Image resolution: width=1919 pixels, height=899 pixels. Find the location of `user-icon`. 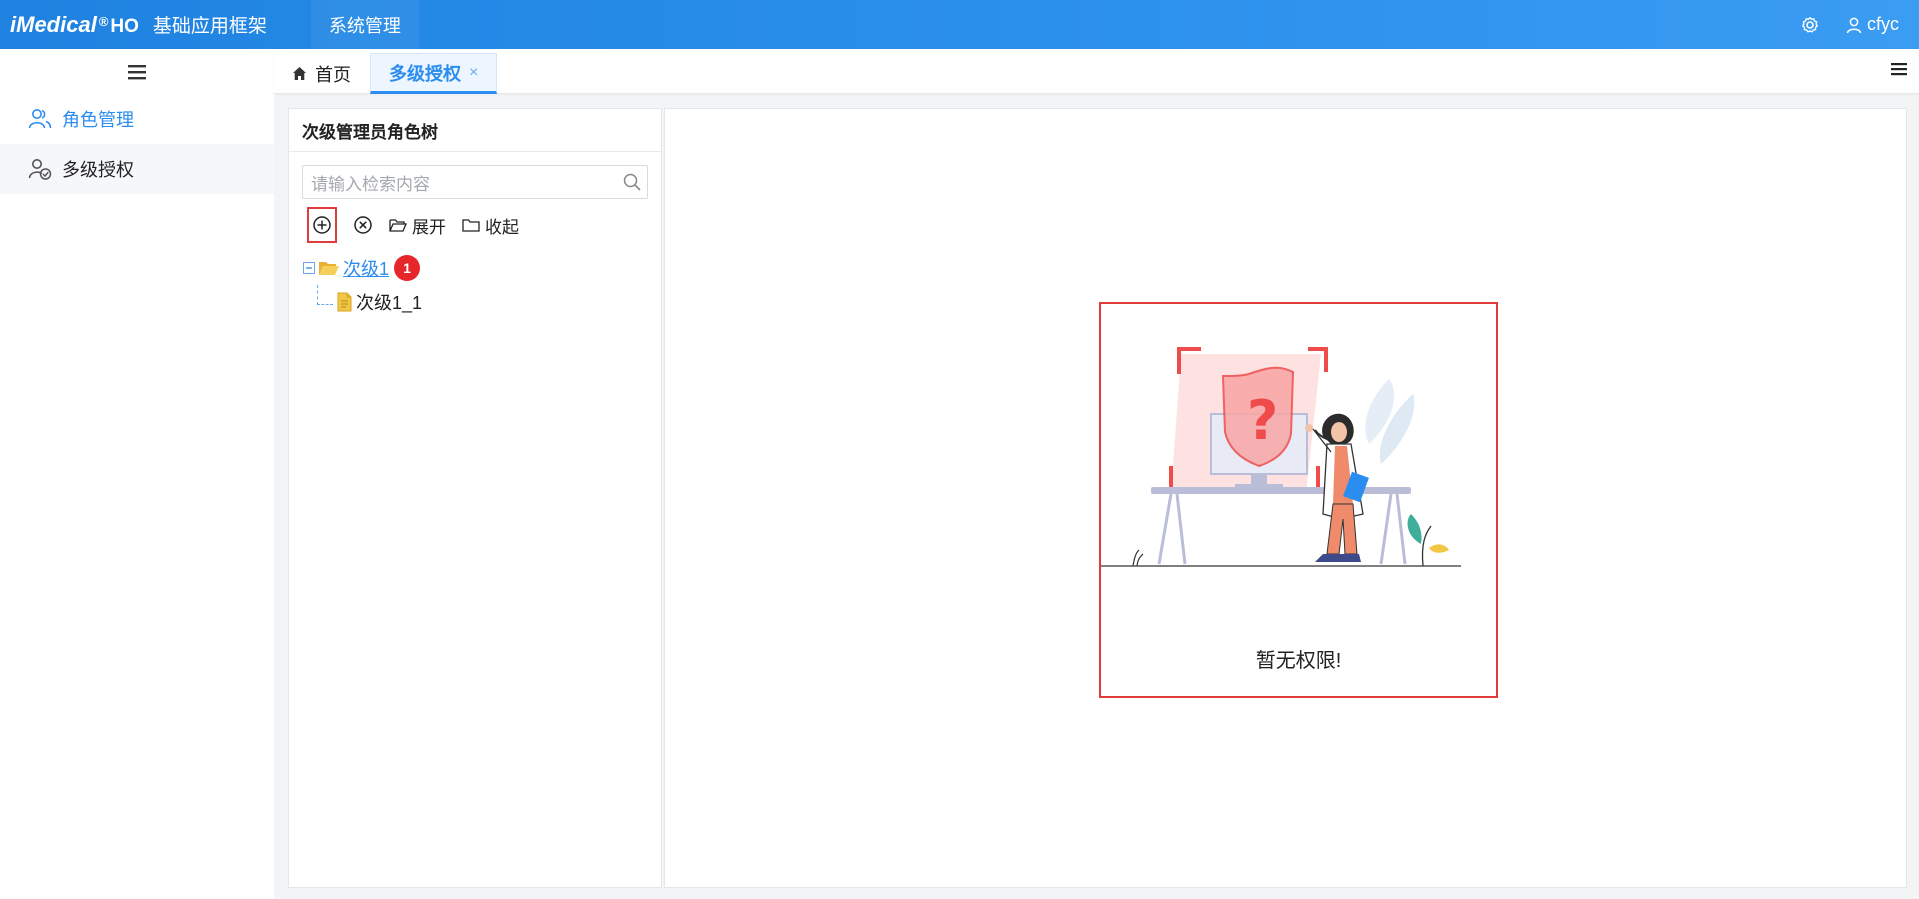

user-icon is located at coordinates (1854, 25).